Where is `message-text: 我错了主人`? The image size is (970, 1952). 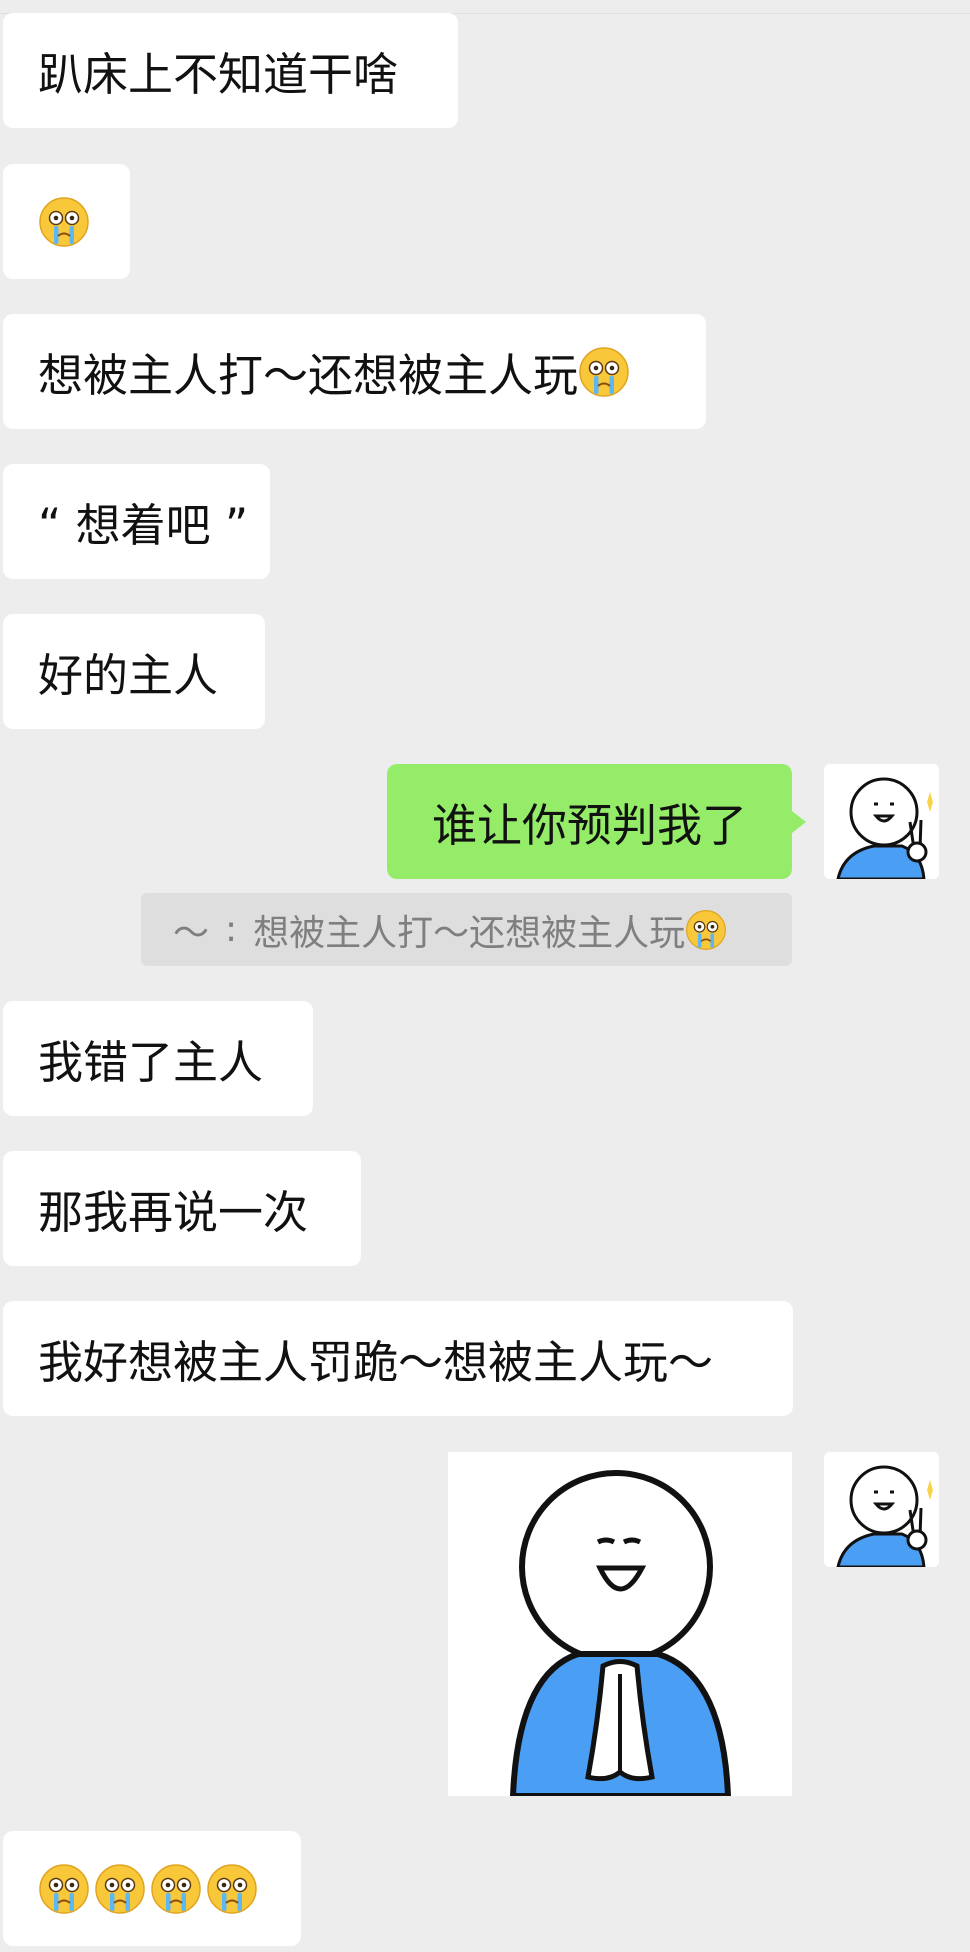
message-text: 我错了主人 is located at coordinates (151, 1062).